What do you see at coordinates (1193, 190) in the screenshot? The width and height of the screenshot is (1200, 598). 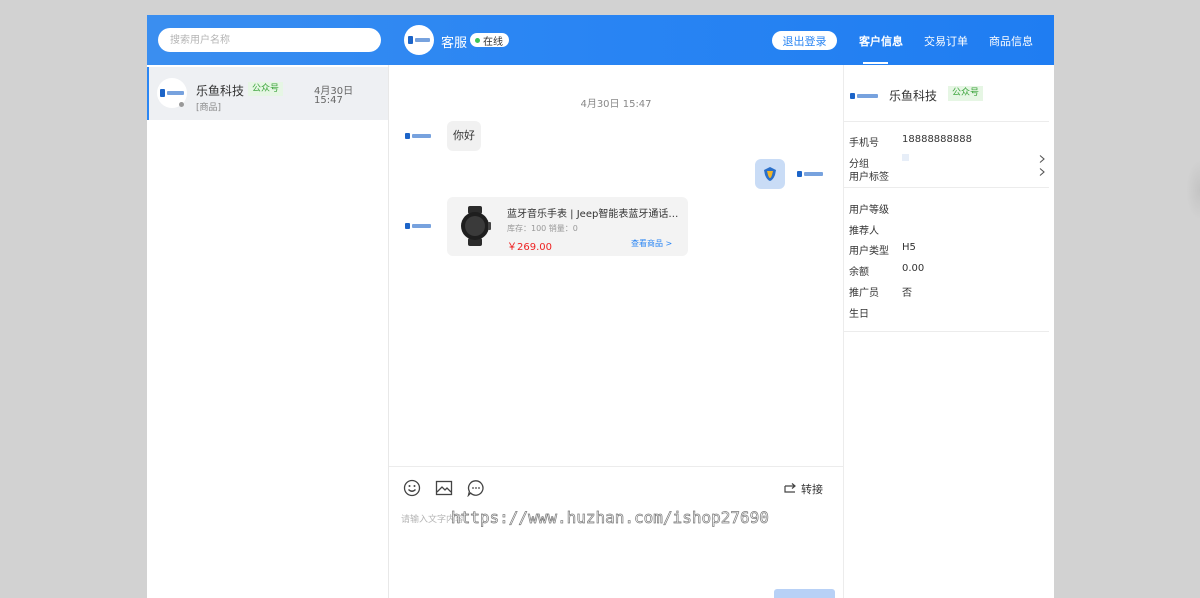 I see `page-scroll-shadow` at bounding box center [1193, 190].